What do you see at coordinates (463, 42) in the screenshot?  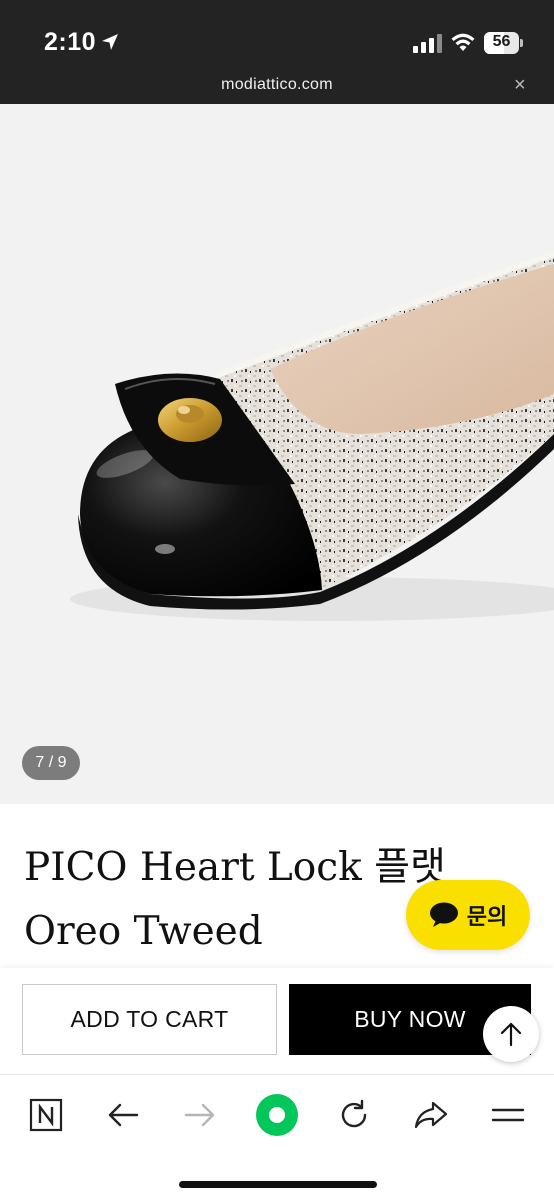 I see `wifi-icon` at bounding box center [463, 42].